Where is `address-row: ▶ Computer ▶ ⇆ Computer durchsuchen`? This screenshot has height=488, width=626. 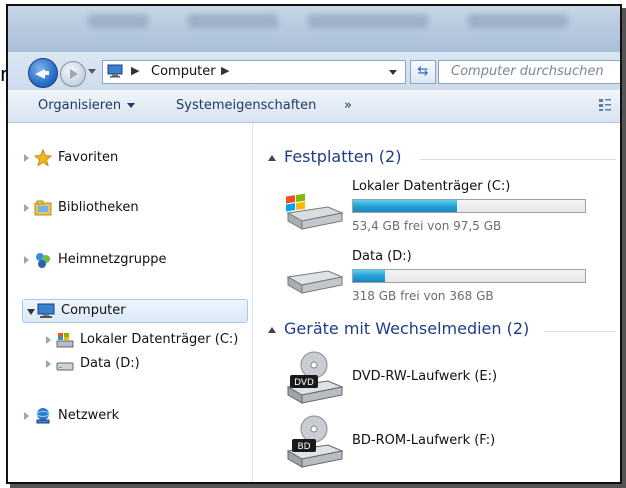 address-row: ▶ Computer ▶ ⇆ Computer durchsuchen is located at coordinates (314, 71).